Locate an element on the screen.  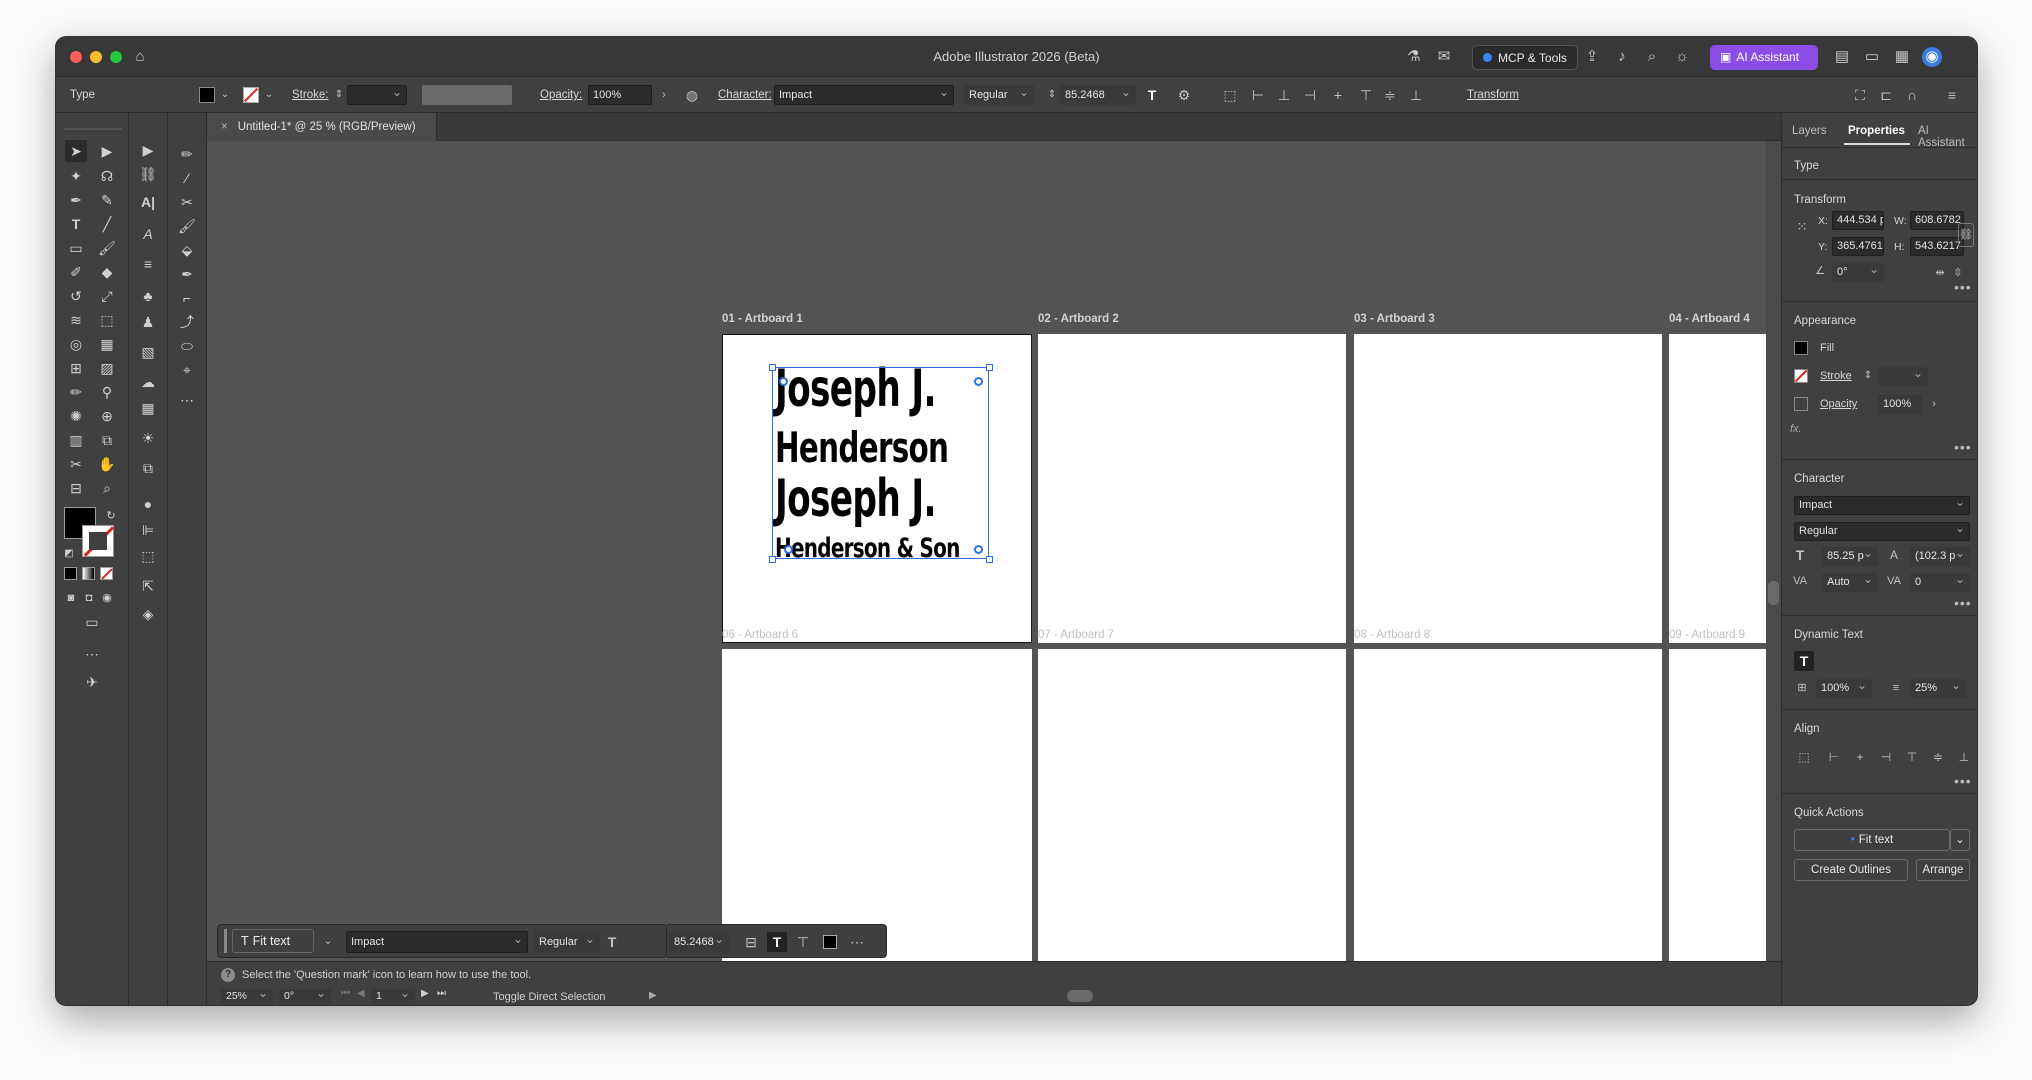
align-panel-icon: ⊫ is located at coordinates (148, 530).